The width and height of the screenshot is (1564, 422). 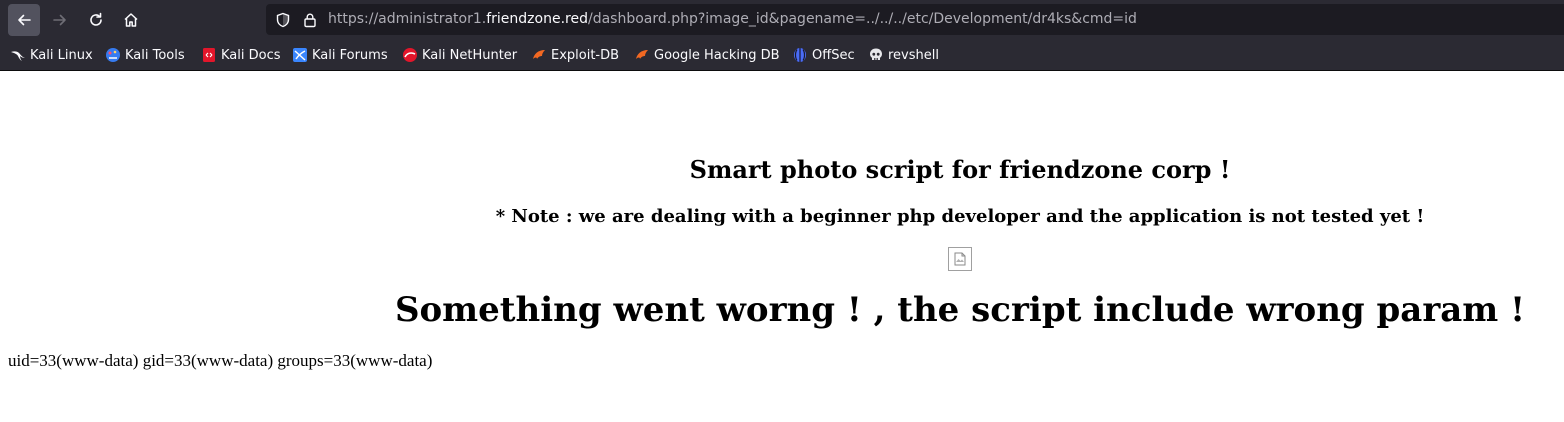 I want to click on bookmark-kali-tools: Kali Tools, so click(x=145, y=55).